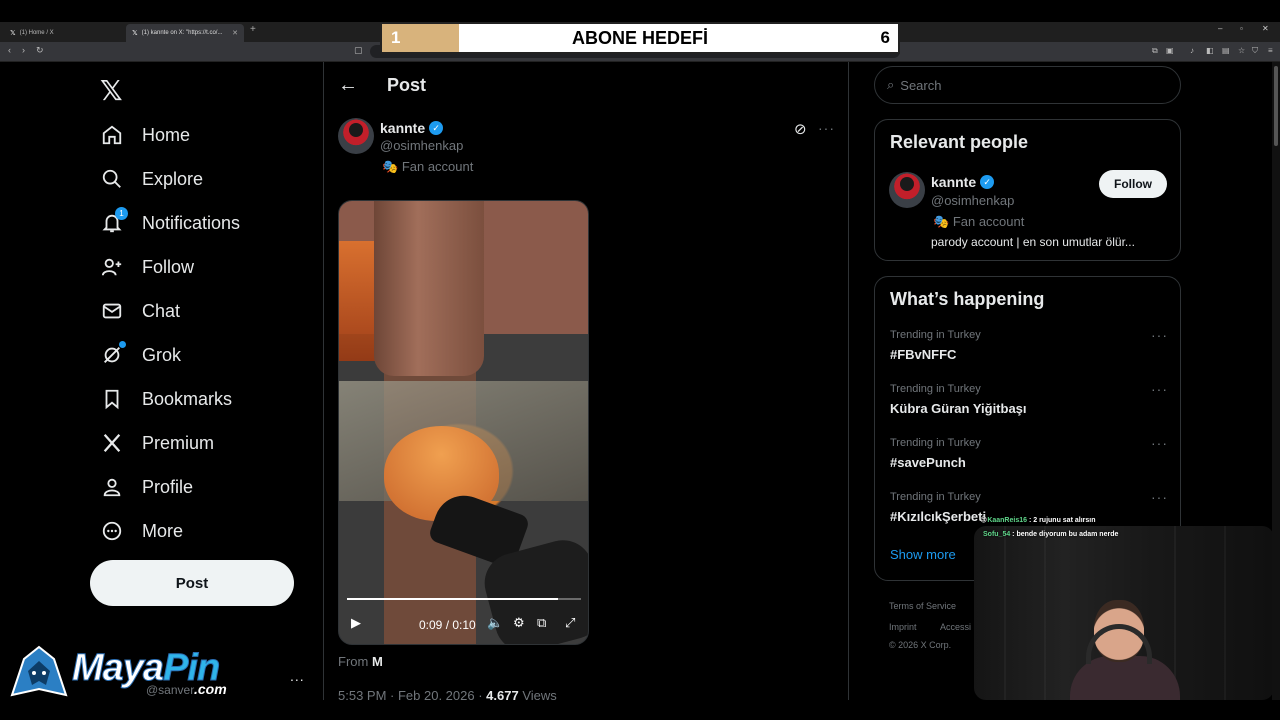 Image resolution: width=1280 pixels, height=720 pixels. What do you see at coordinates (121, 673) in the screenshot?
I see `mayapin-logo: MayaPin .com` at bounding box center [121, 673].